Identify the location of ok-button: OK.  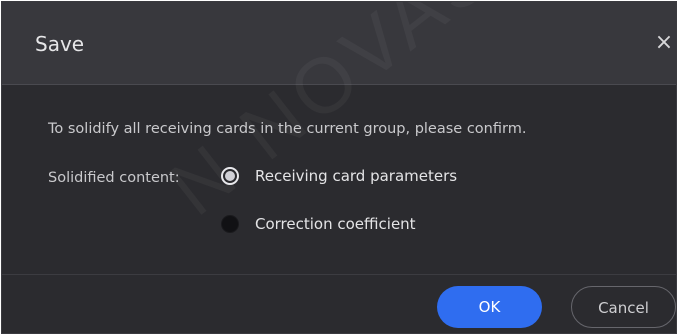
(489, 307).